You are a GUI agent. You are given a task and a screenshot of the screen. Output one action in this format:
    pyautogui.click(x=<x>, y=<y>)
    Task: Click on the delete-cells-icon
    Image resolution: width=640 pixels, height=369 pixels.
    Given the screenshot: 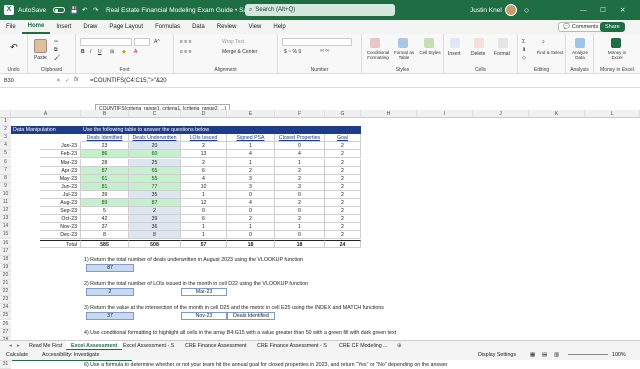 What is the action you would take?
    pyautogui.click(x=479, y=43)
    